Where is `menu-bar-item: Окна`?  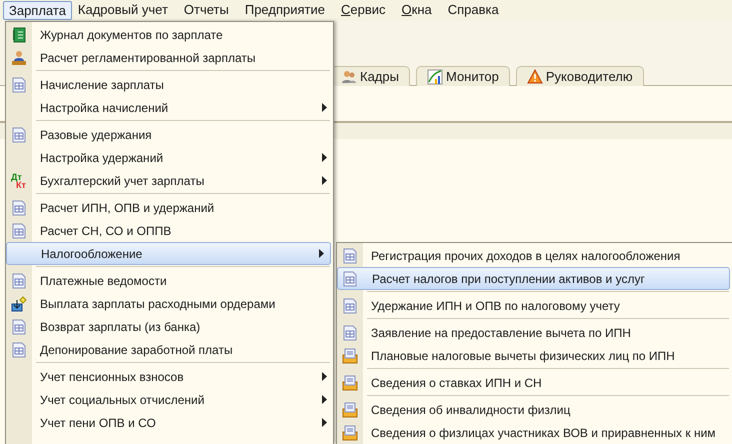 menu-bar-item: Окна is located at coordinates (417, 10).